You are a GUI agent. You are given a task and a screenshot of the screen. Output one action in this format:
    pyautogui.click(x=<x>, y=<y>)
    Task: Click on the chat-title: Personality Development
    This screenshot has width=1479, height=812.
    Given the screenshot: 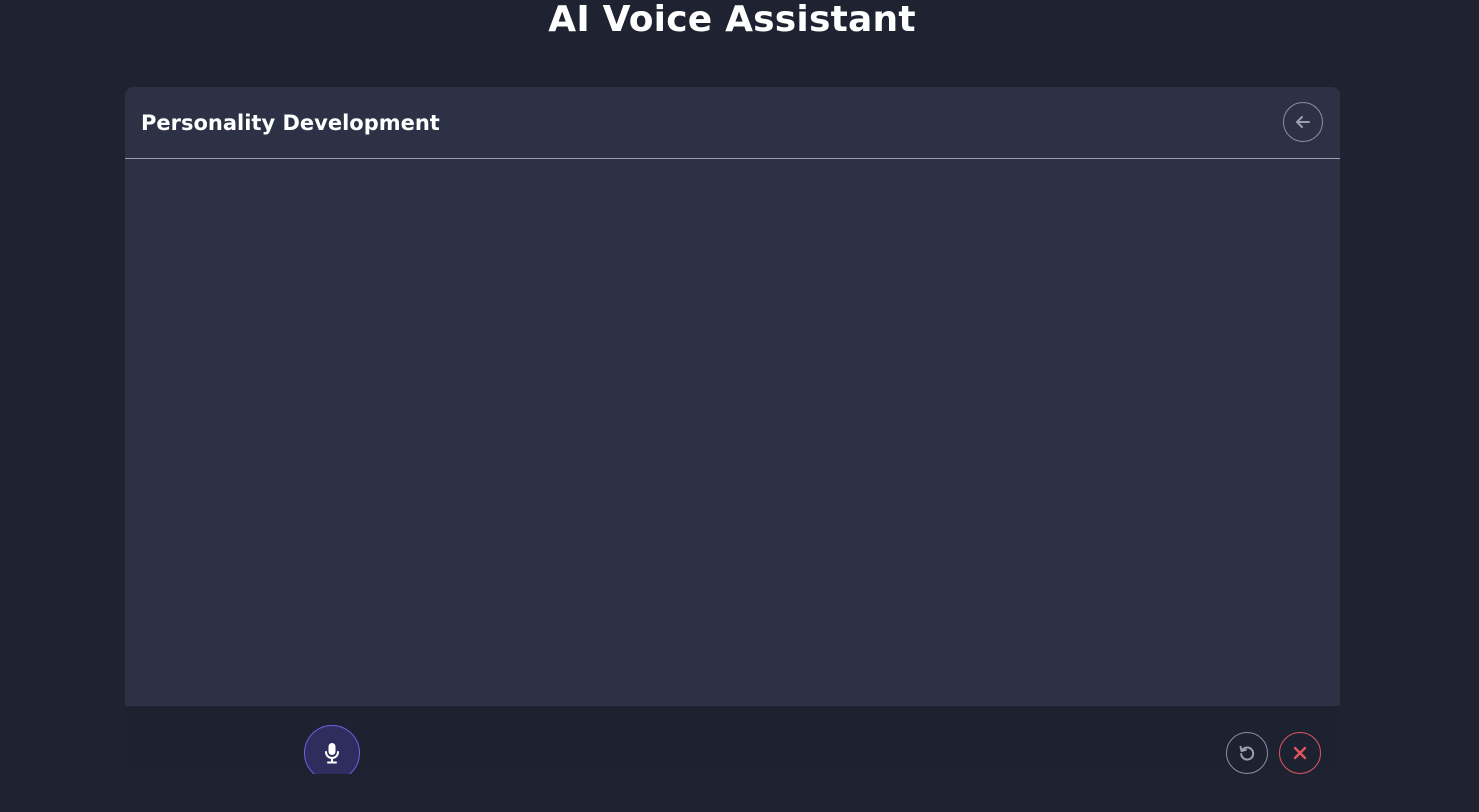 What is the action you would take?
    pyautogui.click(x=290, y=123)
    